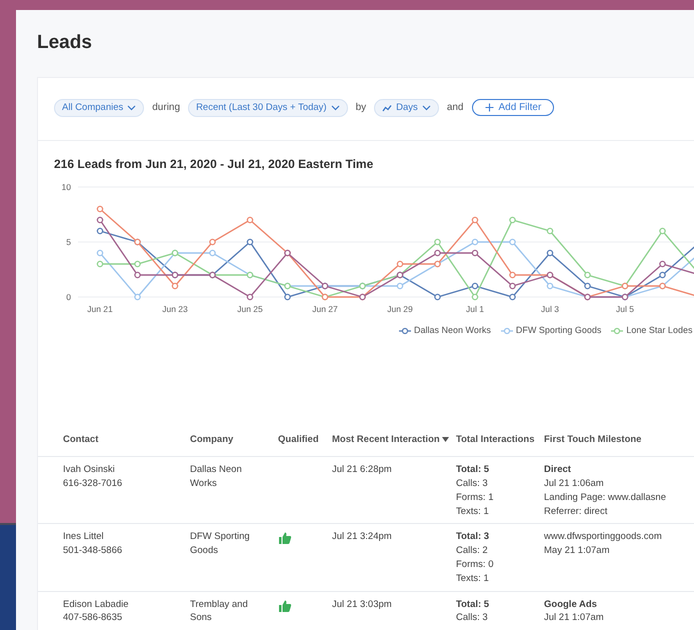  Describe the element at coordinates (394, 444) in the screenshot. I see `column-header: Most Recent Interaction` at that location.